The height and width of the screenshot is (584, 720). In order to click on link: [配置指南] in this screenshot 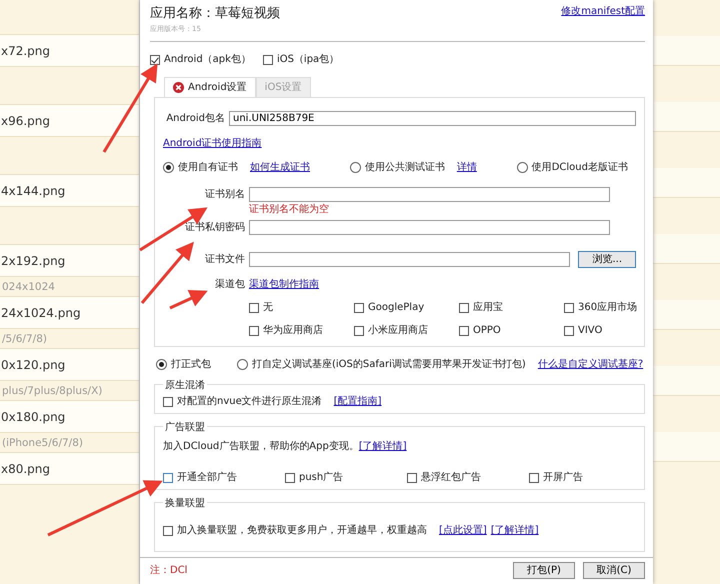, I will do `click(358, 401)`.